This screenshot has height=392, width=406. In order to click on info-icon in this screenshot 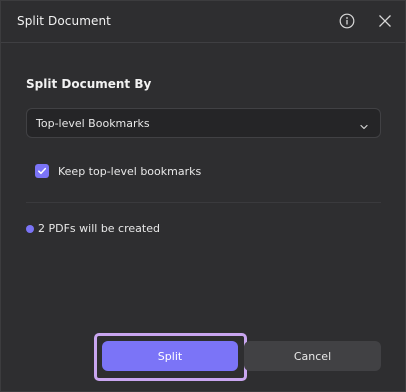, I will do `click(347, 21)`.